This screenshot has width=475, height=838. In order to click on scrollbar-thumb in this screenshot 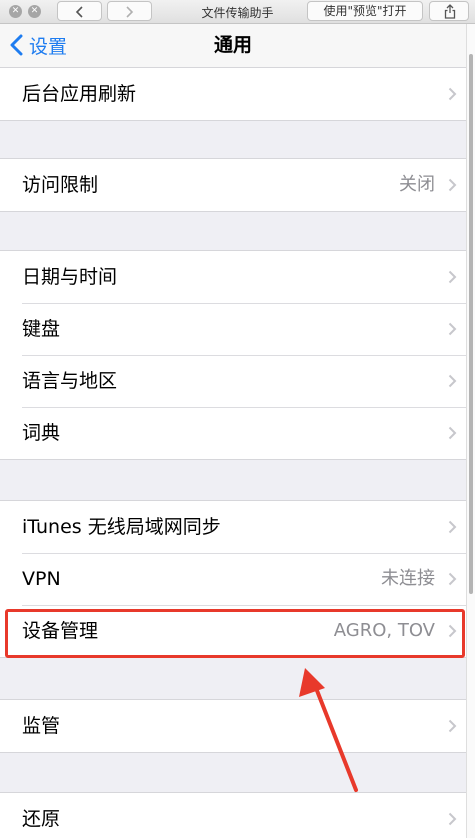, I will do `click(471, 324)`.